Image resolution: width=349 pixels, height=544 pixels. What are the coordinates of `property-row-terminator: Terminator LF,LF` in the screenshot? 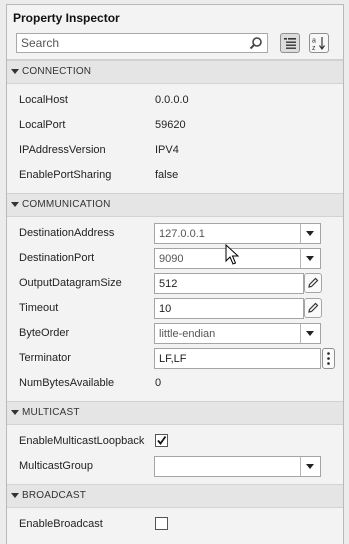 It's located at (175, 358).